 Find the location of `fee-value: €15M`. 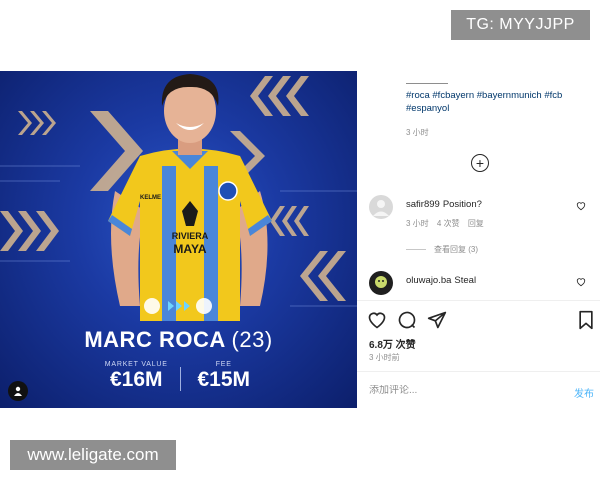

fee-value: €15M is located at coordinates (224, 379).